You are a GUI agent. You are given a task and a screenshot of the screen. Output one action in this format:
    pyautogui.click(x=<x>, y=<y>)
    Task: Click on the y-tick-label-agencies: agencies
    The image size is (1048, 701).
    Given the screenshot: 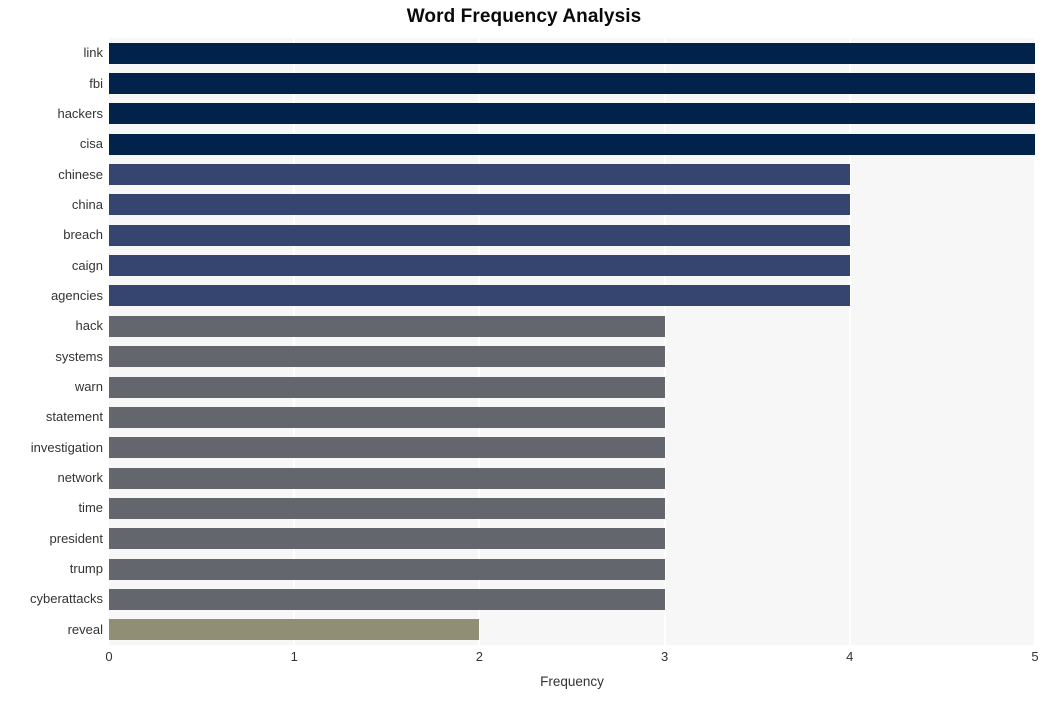 What is the action you would take?
    pyautogui.click(x=76, y=295)
    